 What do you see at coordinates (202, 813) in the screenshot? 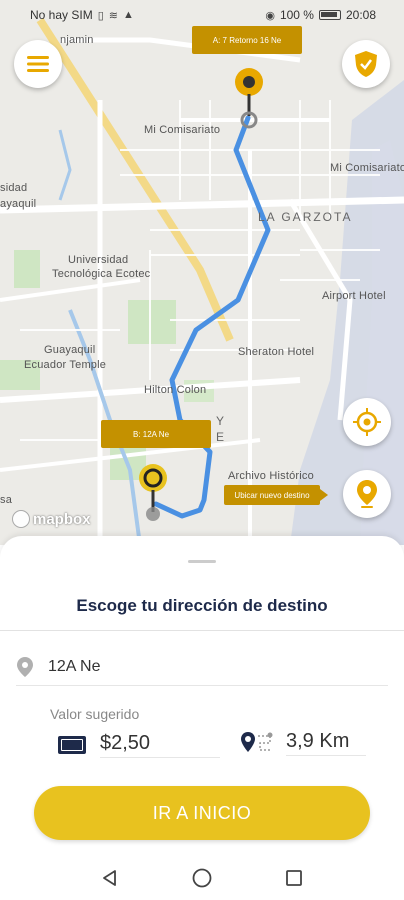
I see `go-to-start-button: IR A INICIO` at bounding box center [202, 813].